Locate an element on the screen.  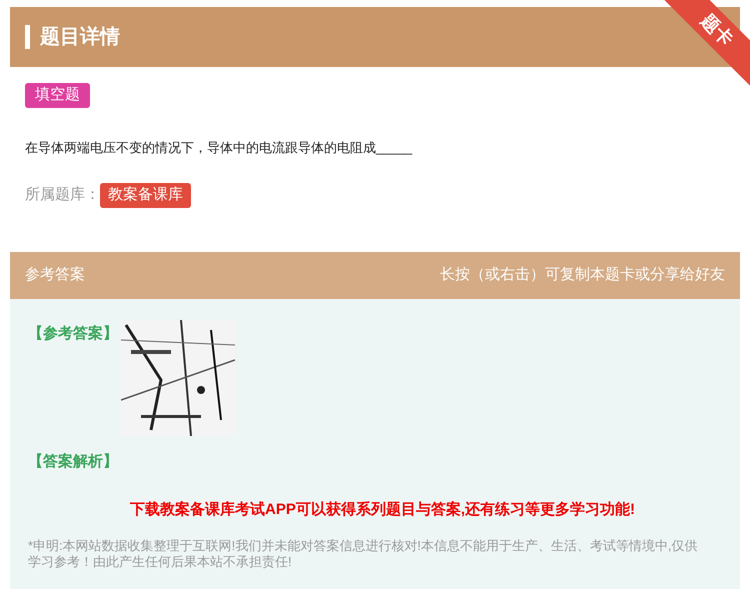
question-text: 在导体两端电压不变的情况下，导体中的电流跟导体的电阻成_____ is located at coordinates (219, 147).